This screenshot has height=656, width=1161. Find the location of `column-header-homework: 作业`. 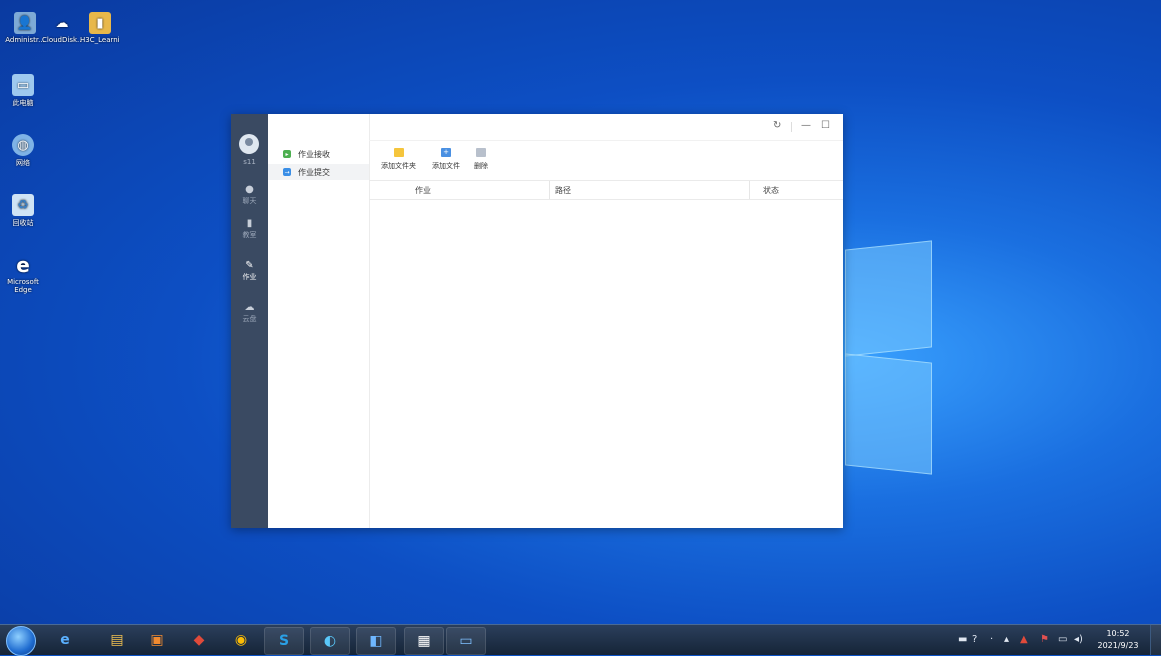

column-header-homework: 作业 is located at coordinates (423, 190).